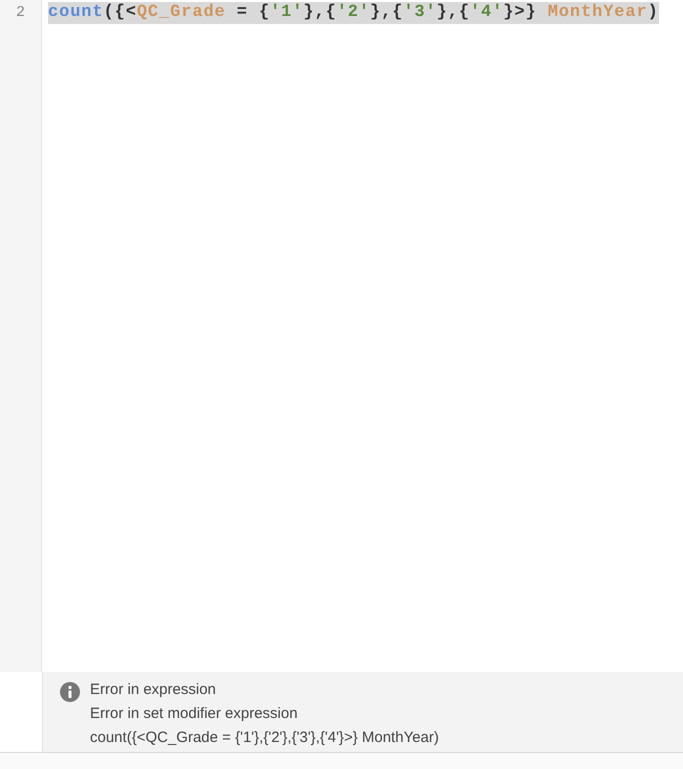  What do you see at coordinates (20, 12) in the screenshot?
I see `line-number: 2` at bounding box center [20, 12].